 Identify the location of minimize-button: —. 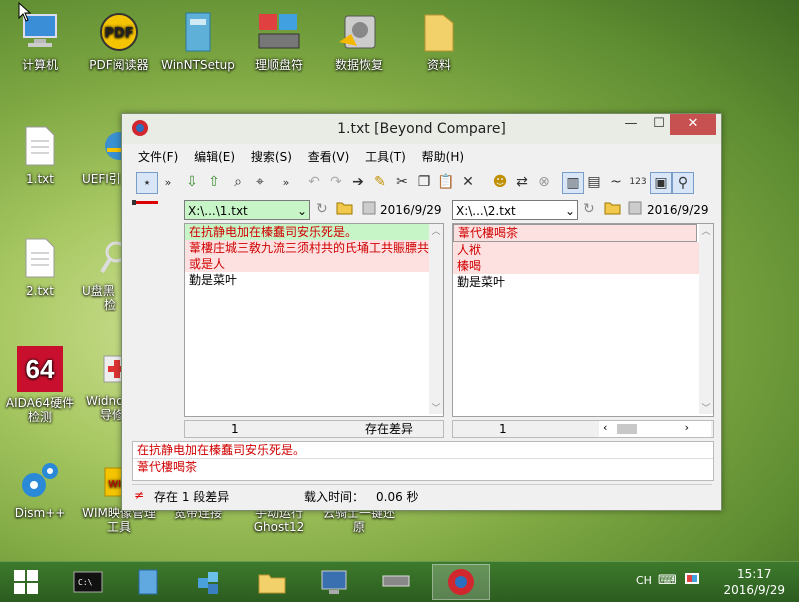
(631, 124).